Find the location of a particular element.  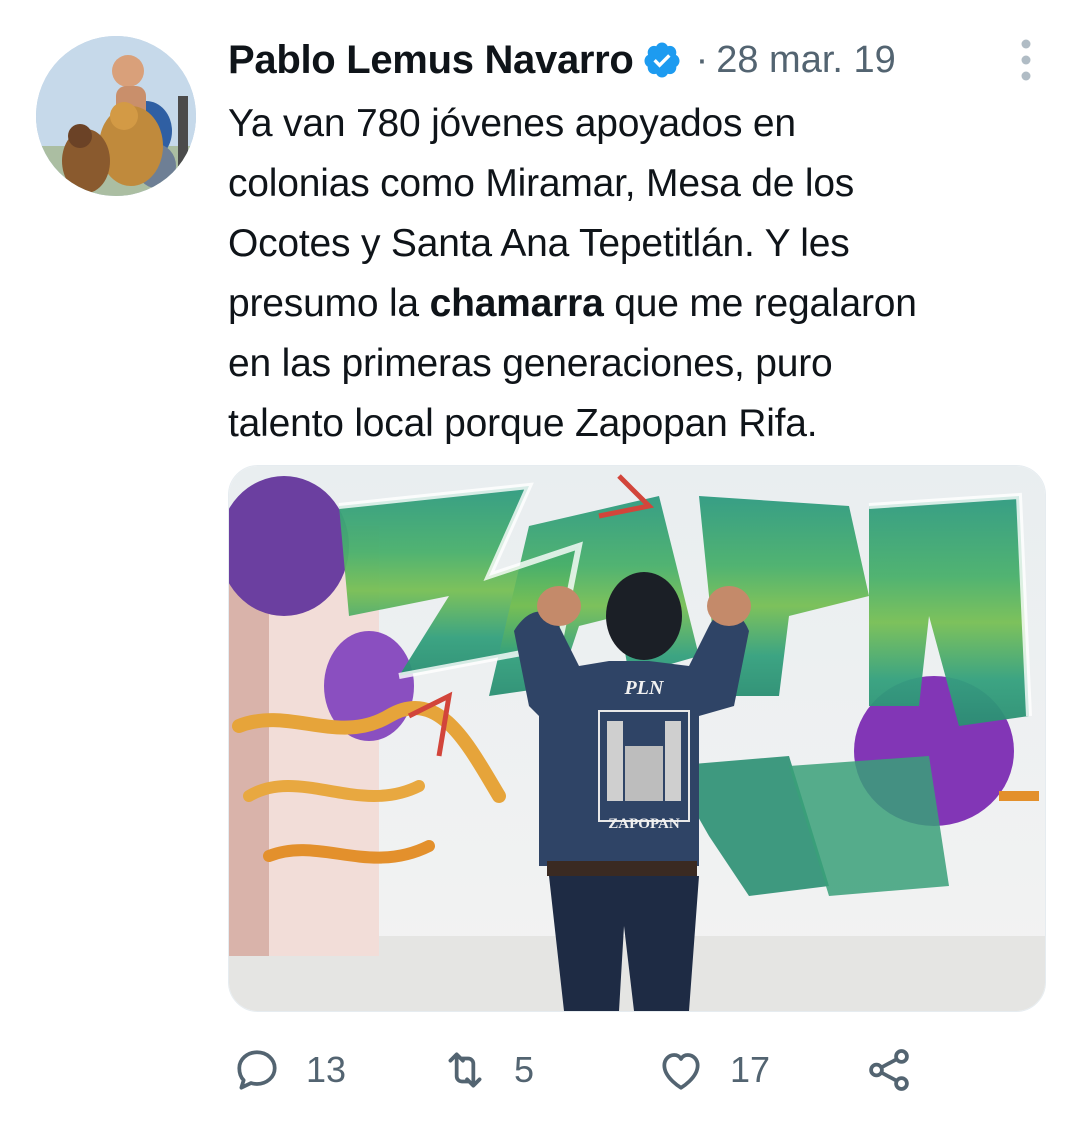

retweet-icon is located at coordinates (465, 1070).